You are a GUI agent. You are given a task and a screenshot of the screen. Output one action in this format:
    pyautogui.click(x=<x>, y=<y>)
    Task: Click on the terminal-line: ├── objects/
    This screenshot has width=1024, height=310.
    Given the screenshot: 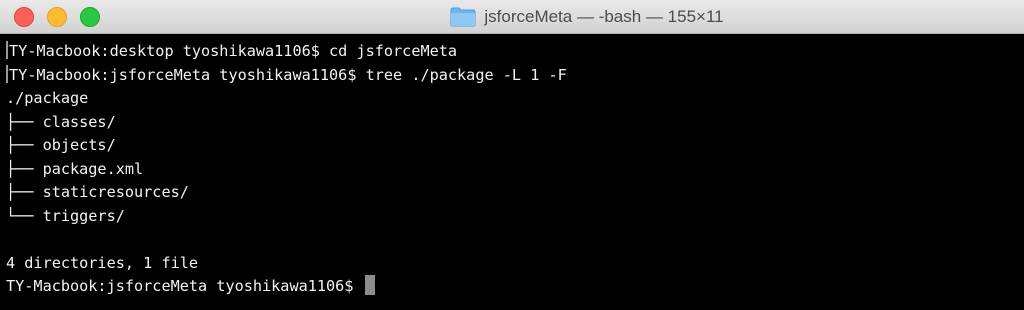 What is the action you would take?
    pyautogui.click(x=61, y=145)
    